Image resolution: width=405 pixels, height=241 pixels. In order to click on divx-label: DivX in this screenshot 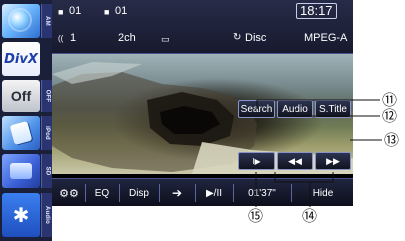, I will do `click(21, 59)`.